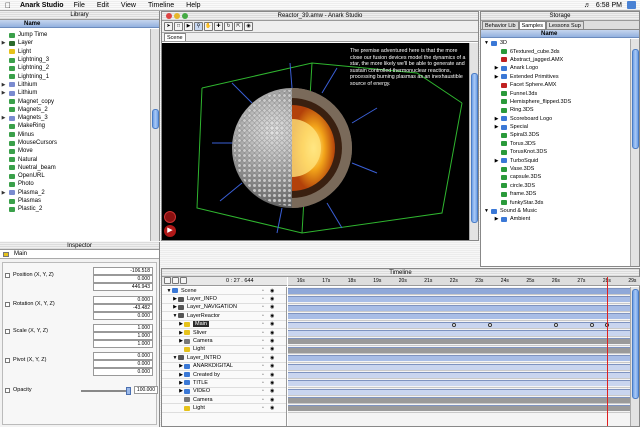 The height and width of the screenshot is (427, 640). Describe the element at coordinates (609, 5) in the screenshot. I see `menu-clock: 6:58 PM` at that location.